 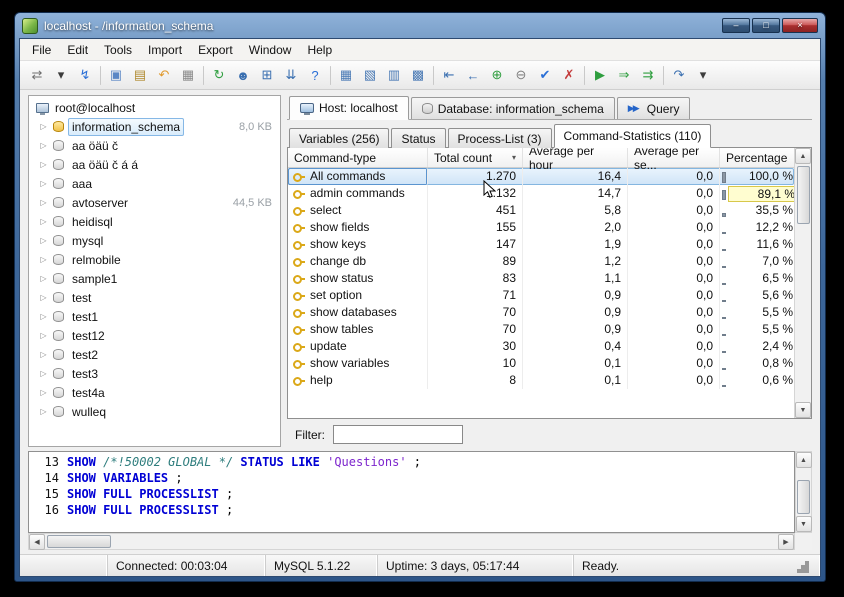 I want to click on col-avg-per-hour: Average per hour ▾, so click(x=575, y=160).